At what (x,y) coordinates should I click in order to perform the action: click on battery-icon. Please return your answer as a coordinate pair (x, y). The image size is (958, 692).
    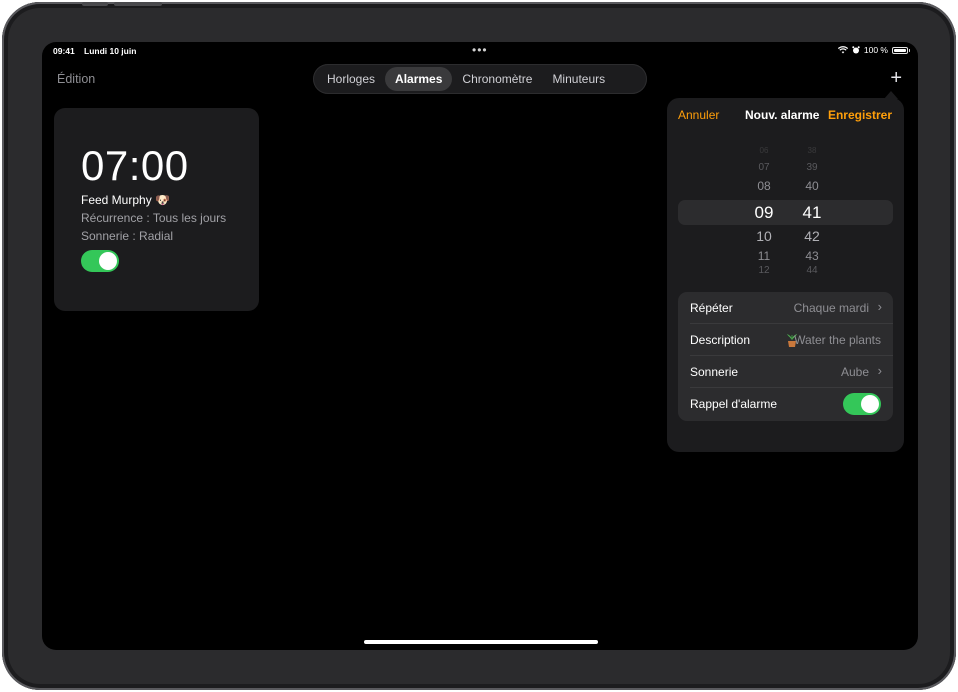
    Looking at the image, I should click on (901, 50).